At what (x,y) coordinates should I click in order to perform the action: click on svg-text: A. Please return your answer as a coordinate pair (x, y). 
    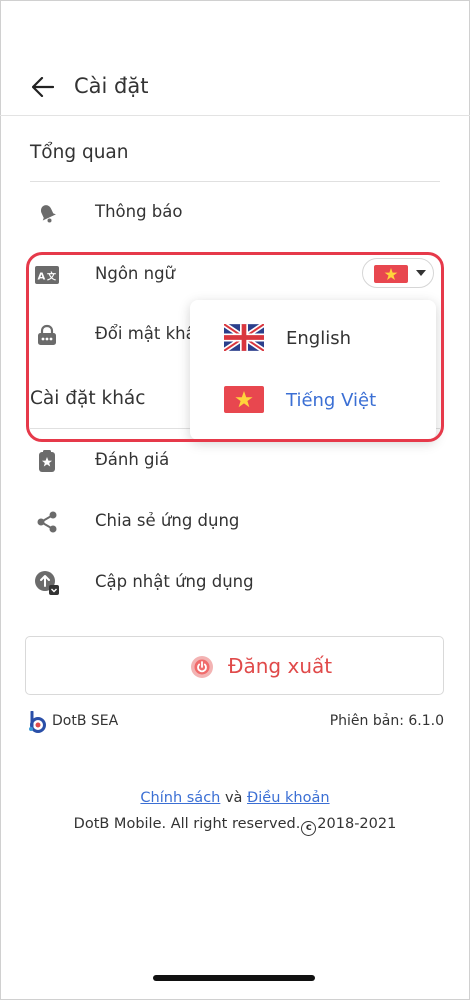
    Looking at the image, I should click on (42, 277).